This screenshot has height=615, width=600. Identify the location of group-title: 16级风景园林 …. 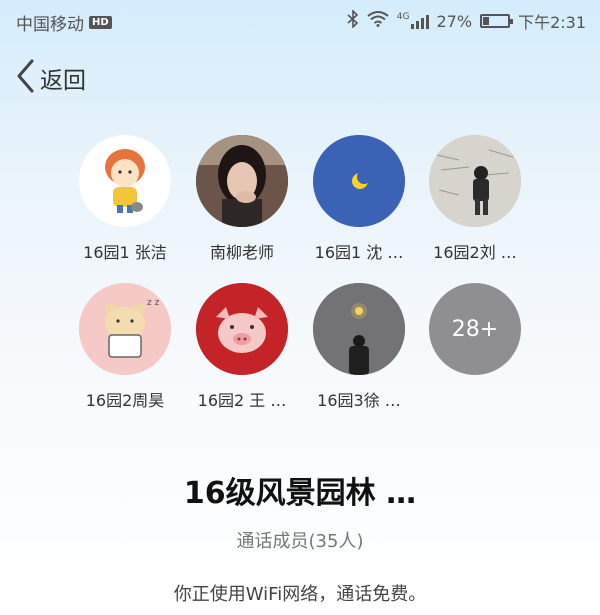
(300, 493).